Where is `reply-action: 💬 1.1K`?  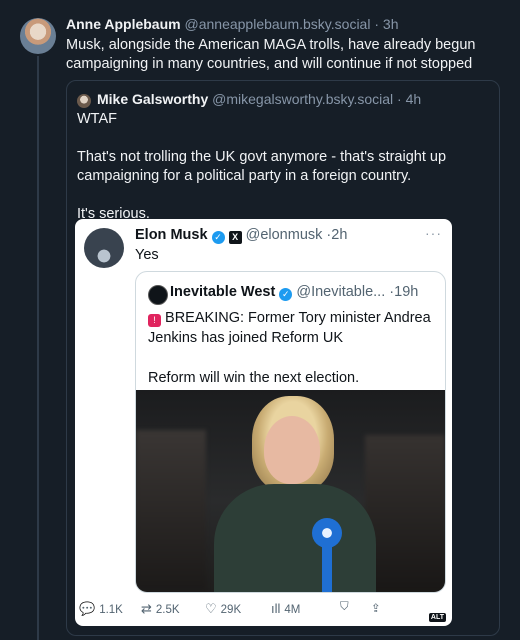 reply-action: 💬 1.1K is located at coordinates (101, 609).